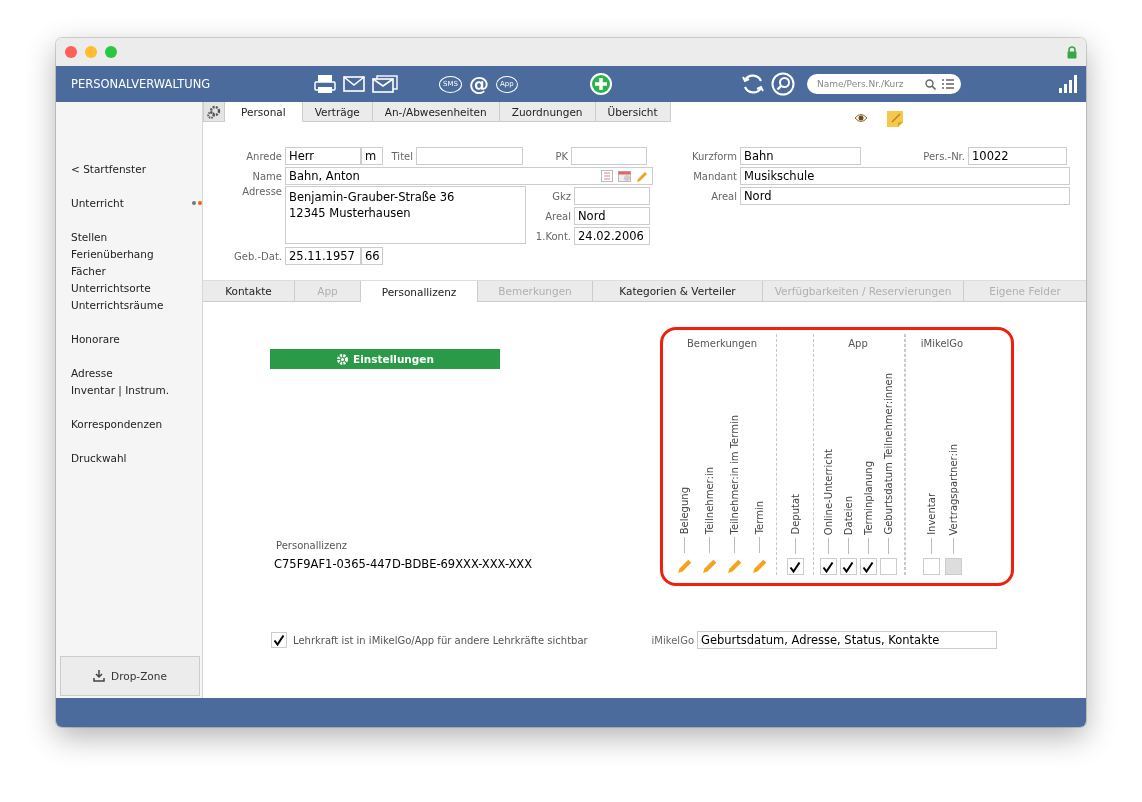 The width and height of the screenshot is (1142, 802). I want to click on client-field: Musikschule, so click(905, 176).